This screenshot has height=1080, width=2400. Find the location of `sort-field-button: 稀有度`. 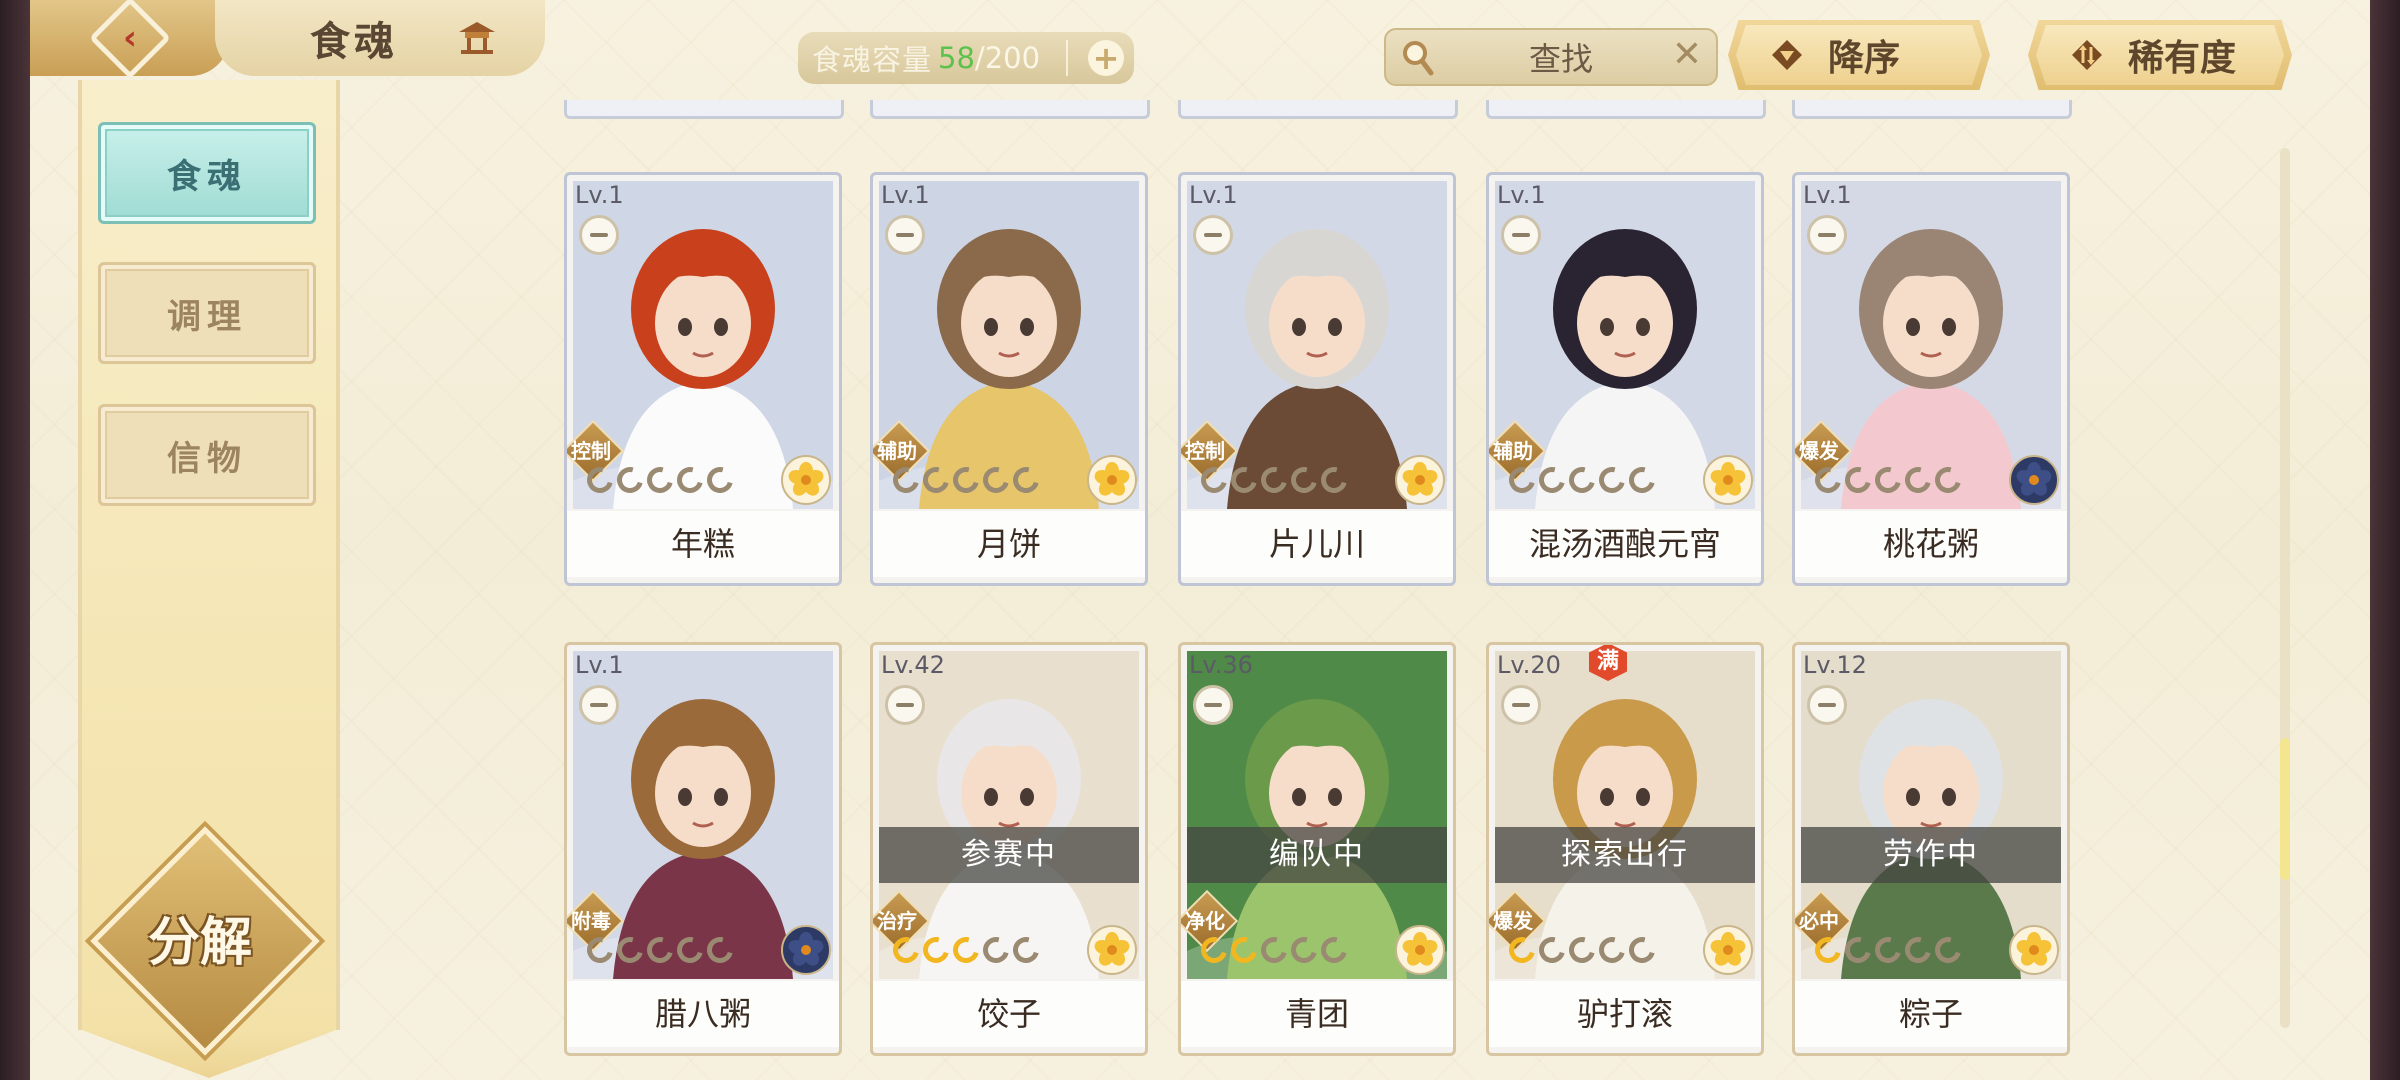

sort-field-button: 稀有度 is located at coordinates (2160, 55).